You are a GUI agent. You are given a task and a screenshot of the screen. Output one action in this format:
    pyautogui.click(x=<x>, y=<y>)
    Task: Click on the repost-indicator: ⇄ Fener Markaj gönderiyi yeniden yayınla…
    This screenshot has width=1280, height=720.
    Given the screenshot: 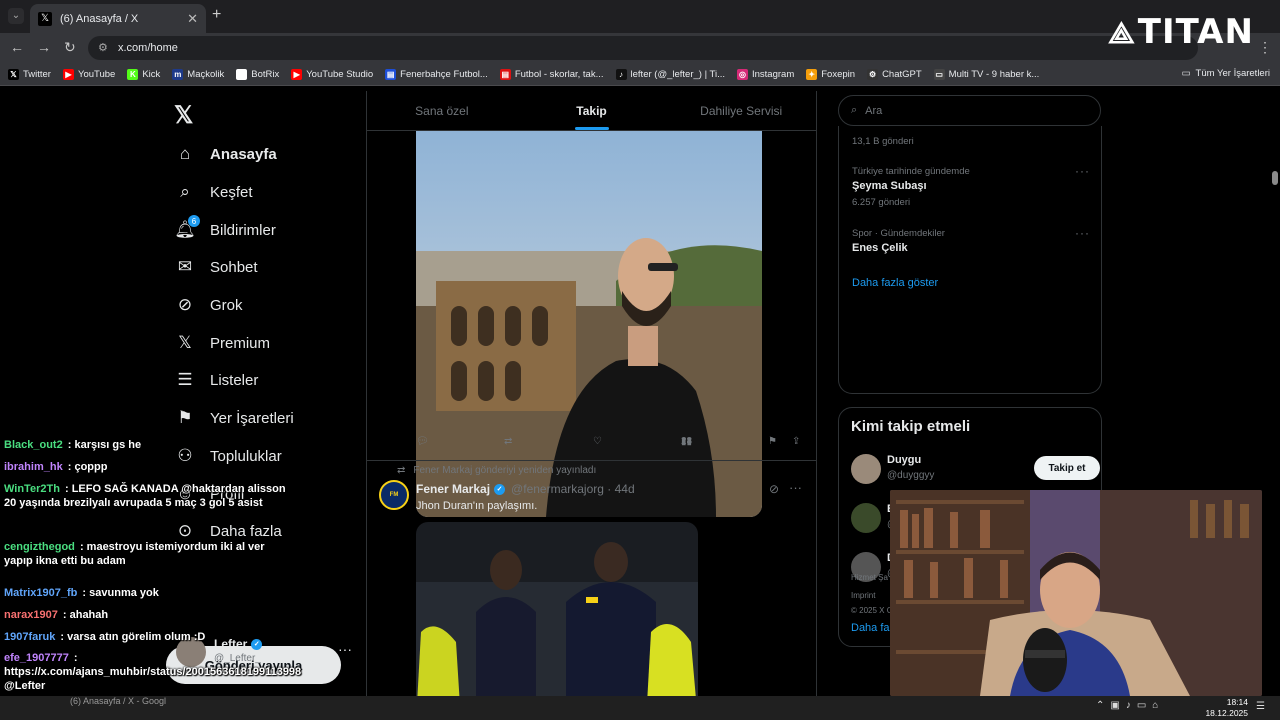 What is the action you would take?
    pyautogui.click(x=496, y=470)
    